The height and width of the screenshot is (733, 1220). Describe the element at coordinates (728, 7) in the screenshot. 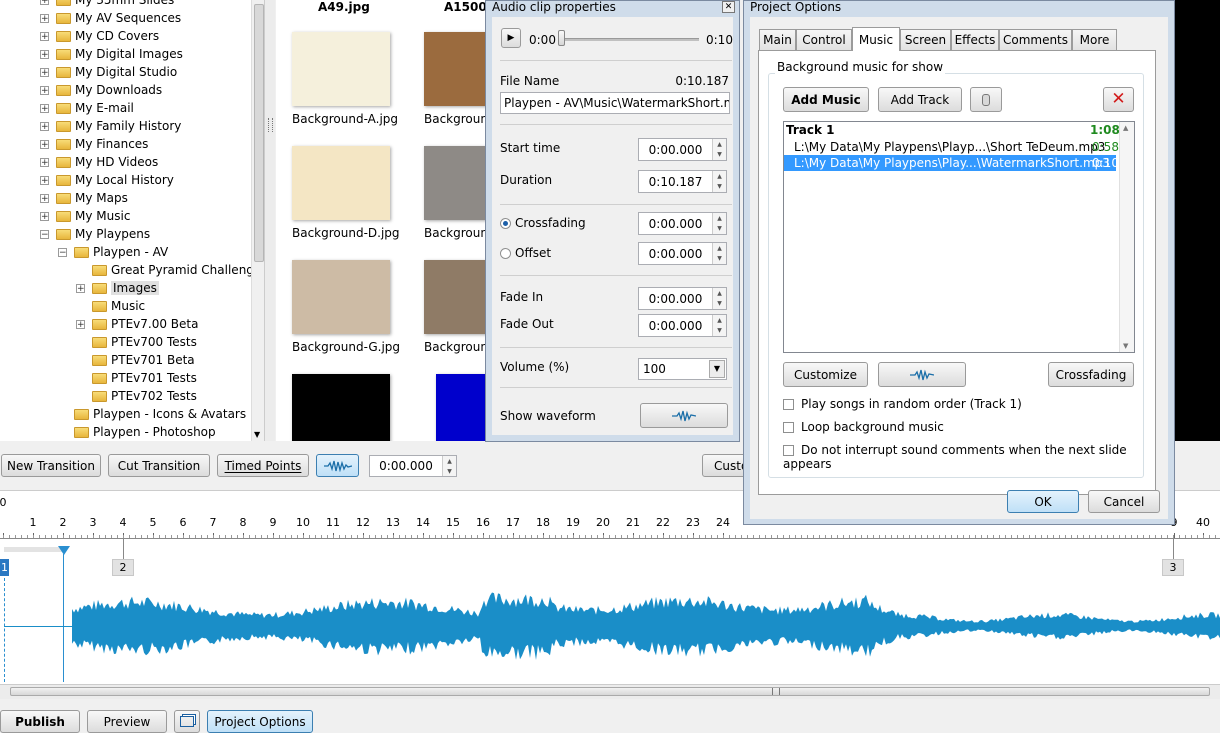

I see `audio-dialog-close-button: ✕` at that location.